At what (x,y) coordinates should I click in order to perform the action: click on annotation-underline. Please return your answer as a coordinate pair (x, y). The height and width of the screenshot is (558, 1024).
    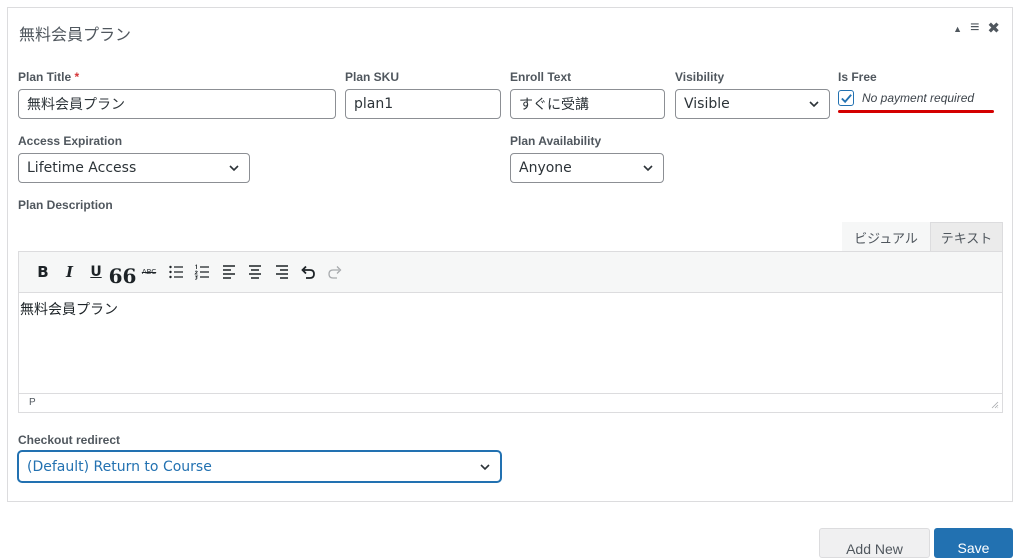
    Looking at the image, I should click on (916, 111).